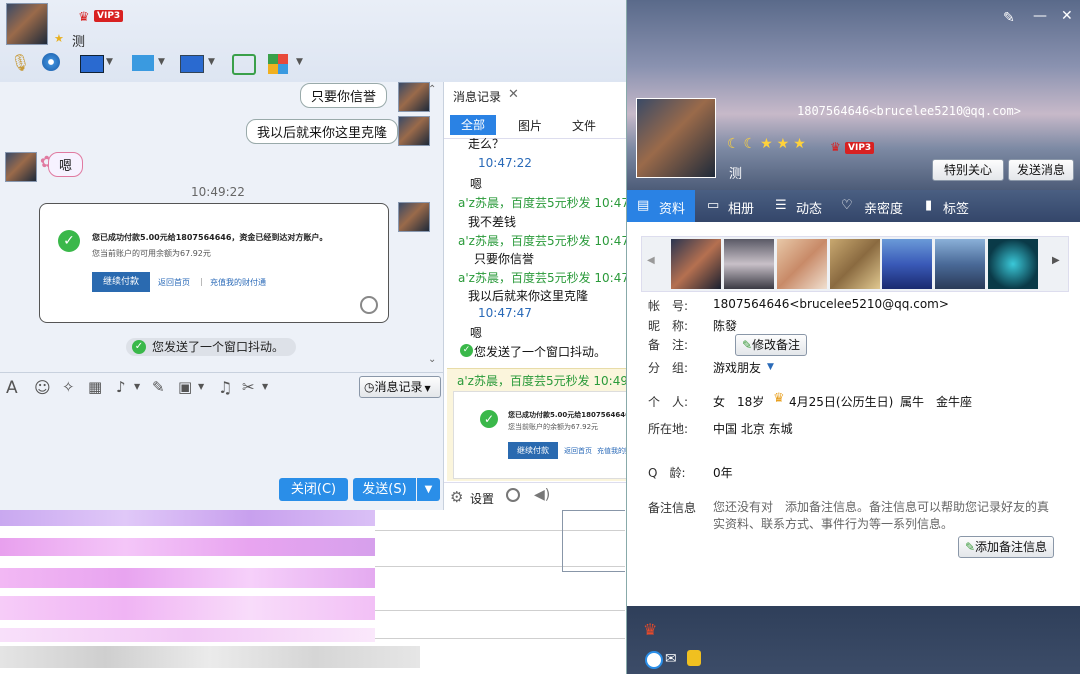 The width and height of the screenshot is (1080, 674). Describe the element at coordinates (650, 629) in the screenshot. I see `qq-penguin-icon: ♛` at that location.